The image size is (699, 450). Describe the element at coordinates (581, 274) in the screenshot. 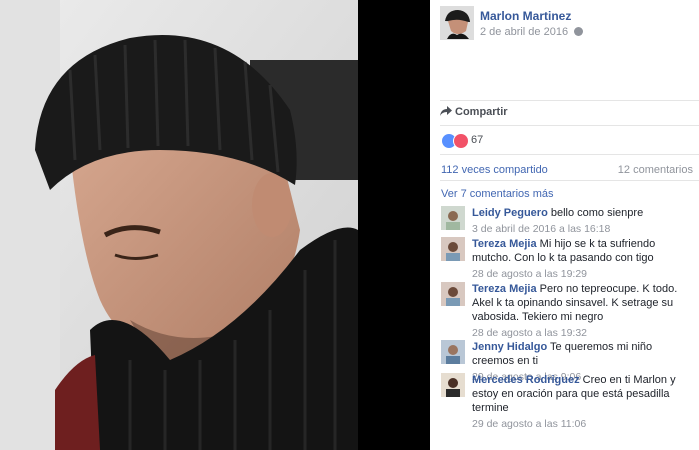

I see `comment-time: 28 de agosto a las 19:29` at that location.